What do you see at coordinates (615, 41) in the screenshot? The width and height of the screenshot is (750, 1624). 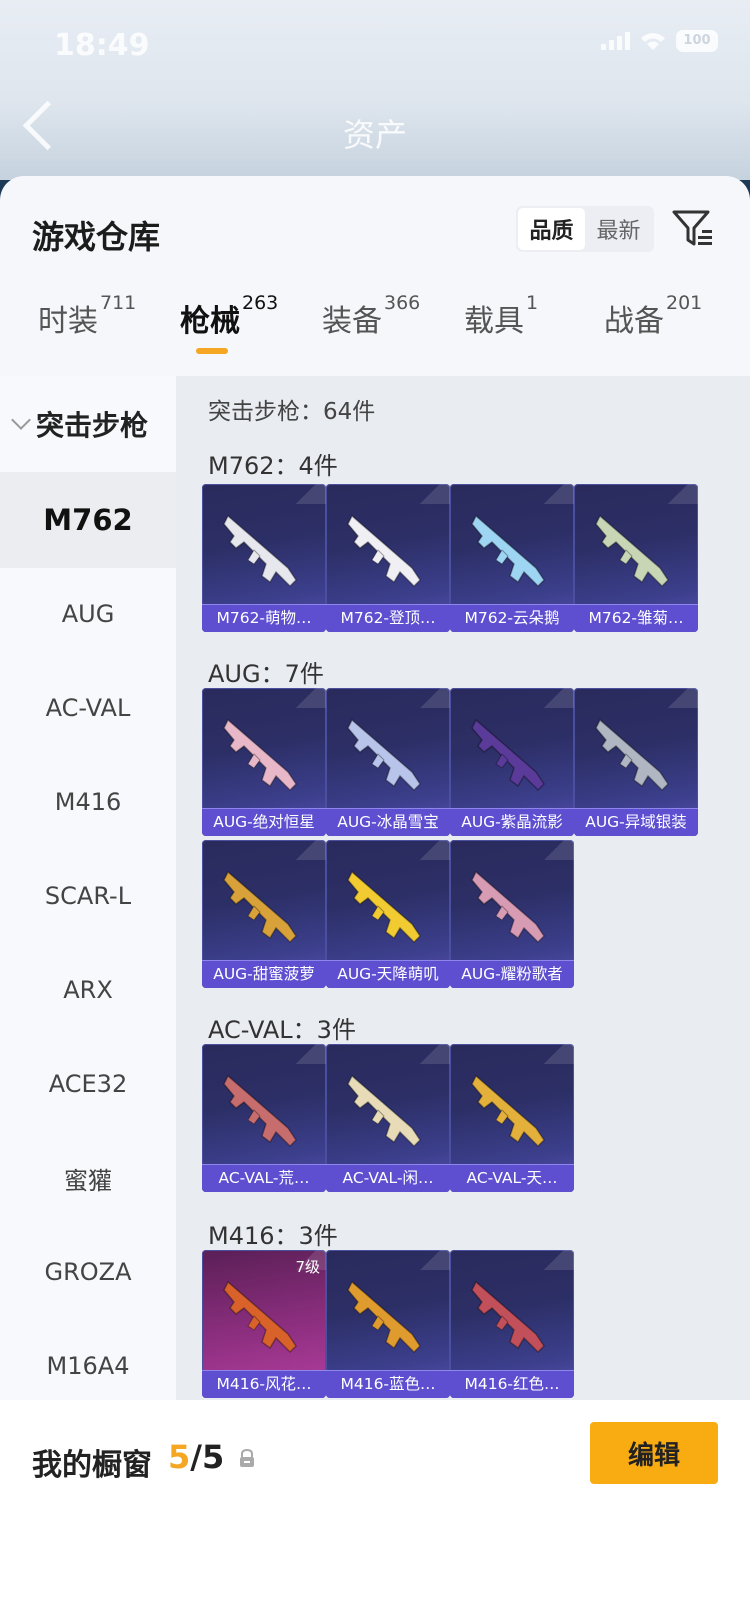 I see `signal-icon` at bounding box center [615, 41].